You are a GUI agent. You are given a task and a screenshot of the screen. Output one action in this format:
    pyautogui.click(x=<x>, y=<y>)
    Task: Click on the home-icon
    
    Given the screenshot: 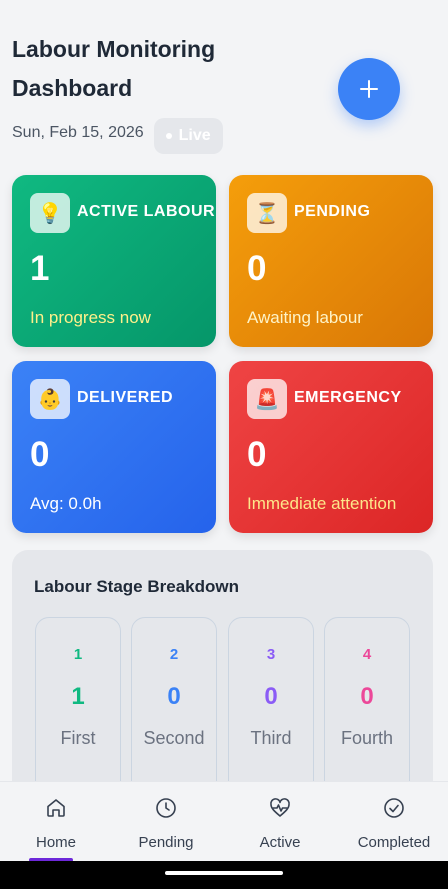 What is the action you would take?
    pyautogui.click(x=56, y=808)
    